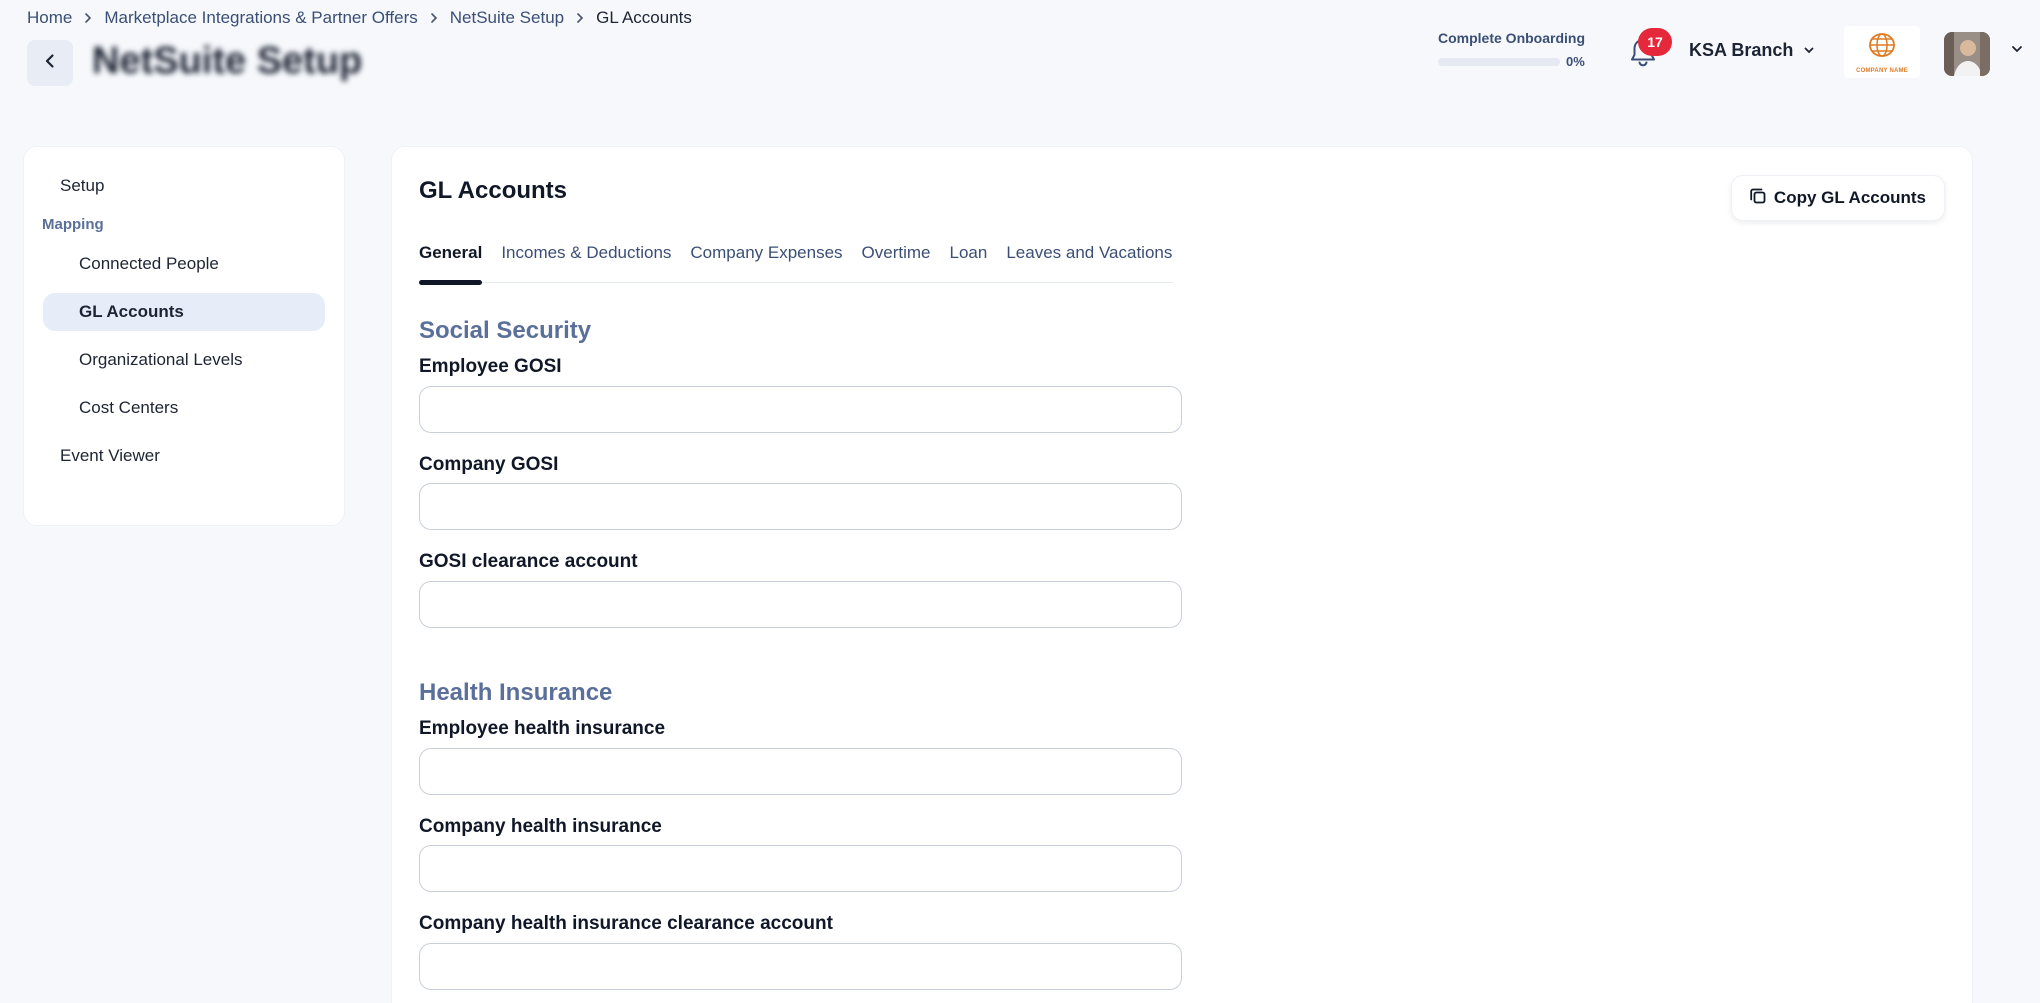 Image resolution: width=2040 pixels, height=1003 pixels. I want to click on sidebar-item-label: Setup, so click(82, 185).